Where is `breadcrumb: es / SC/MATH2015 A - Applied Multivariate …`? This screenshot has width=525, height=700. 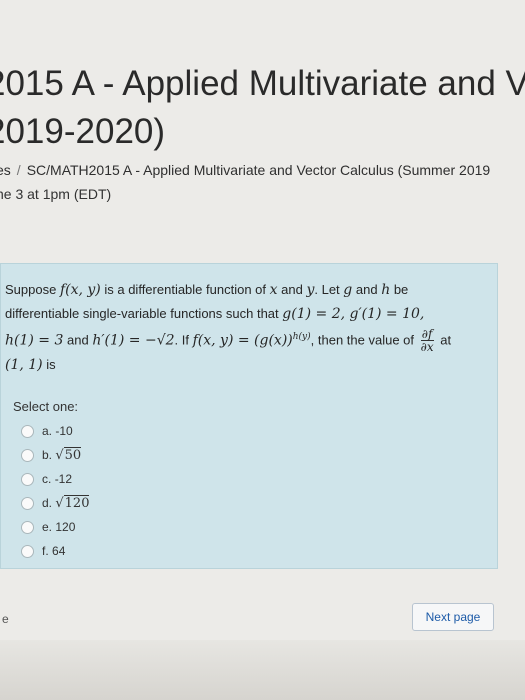
breadcrumb: es / SC/MATH2015 A - Applied Multivariate … is located at coordinates (245, 170).